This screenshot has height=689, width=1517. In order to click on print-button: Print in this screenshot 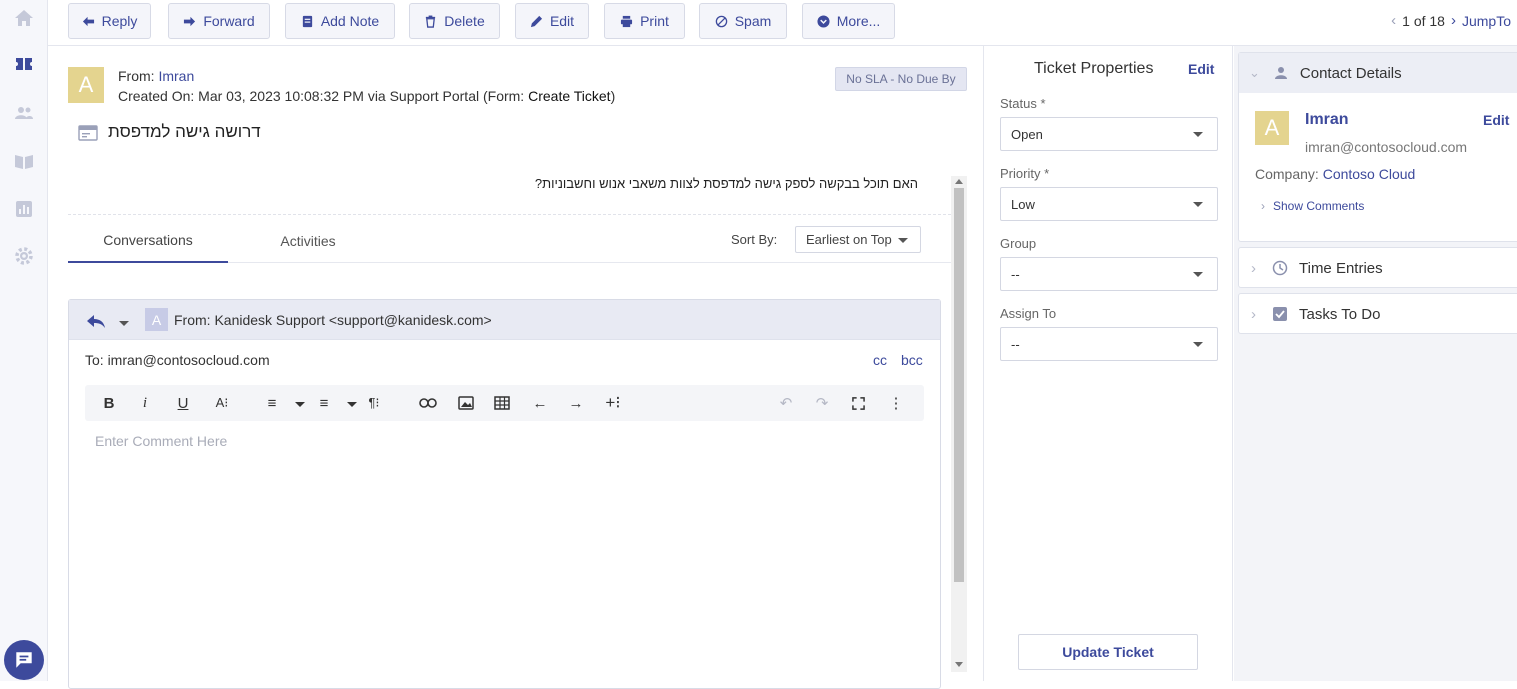, I will do `click(644, 21)`.